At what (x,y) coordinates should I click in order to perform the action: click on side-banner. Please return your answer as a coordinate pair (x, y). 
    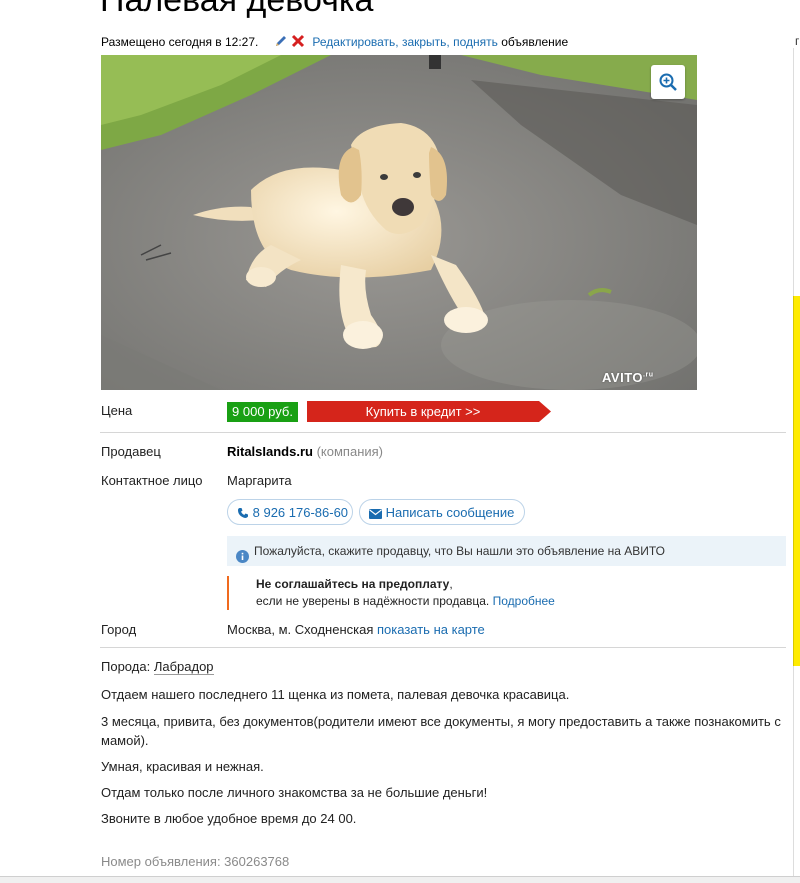
    Looking at the image, I should click on (796, 481).